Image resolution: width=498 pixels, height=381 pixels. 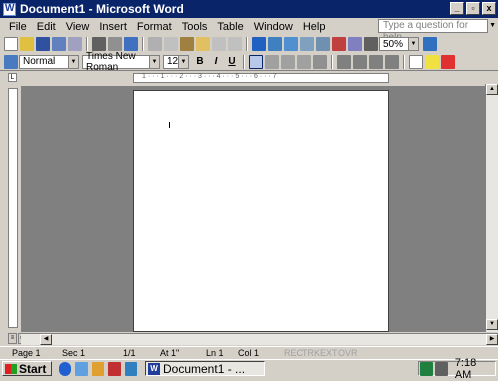 What do you see at coordinates (392, 61) in the screenshot?
I see `increase-indent-icon` at bounding box center [392, 61].